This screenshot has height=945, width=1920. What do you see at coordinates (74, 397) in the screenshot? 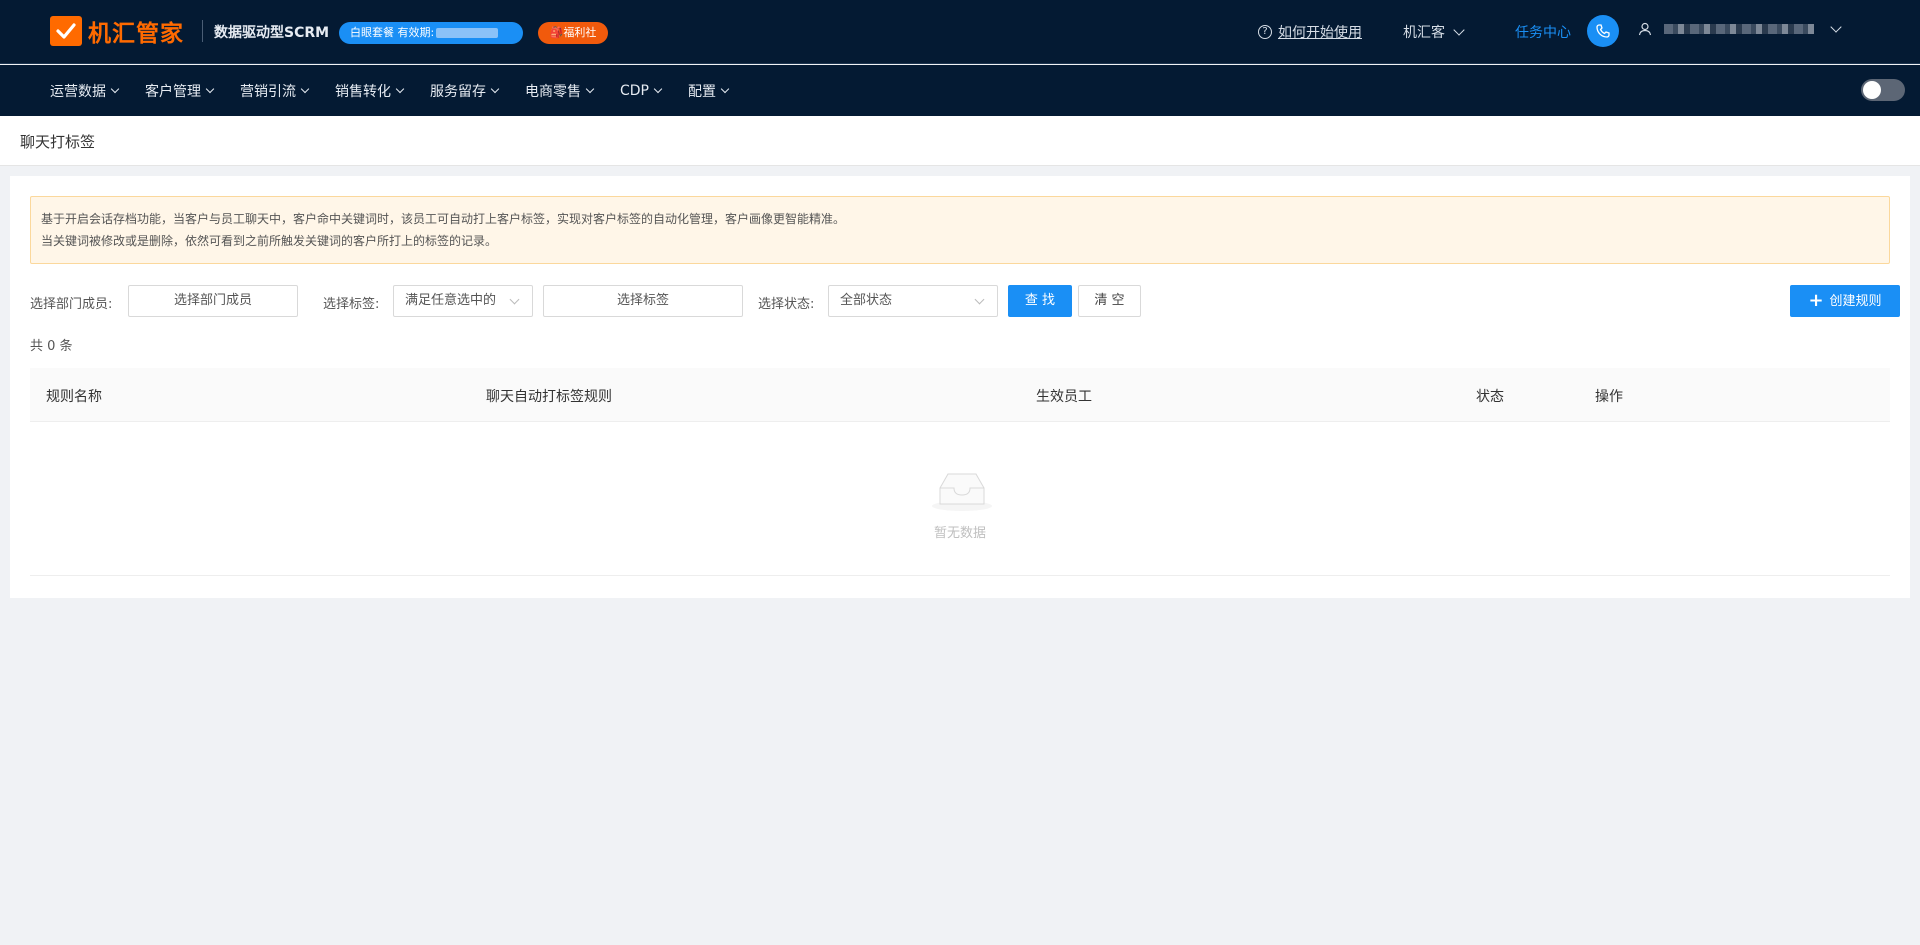
I see `column-header-rule-name: 规则名称` at bounding box center [74, 397].